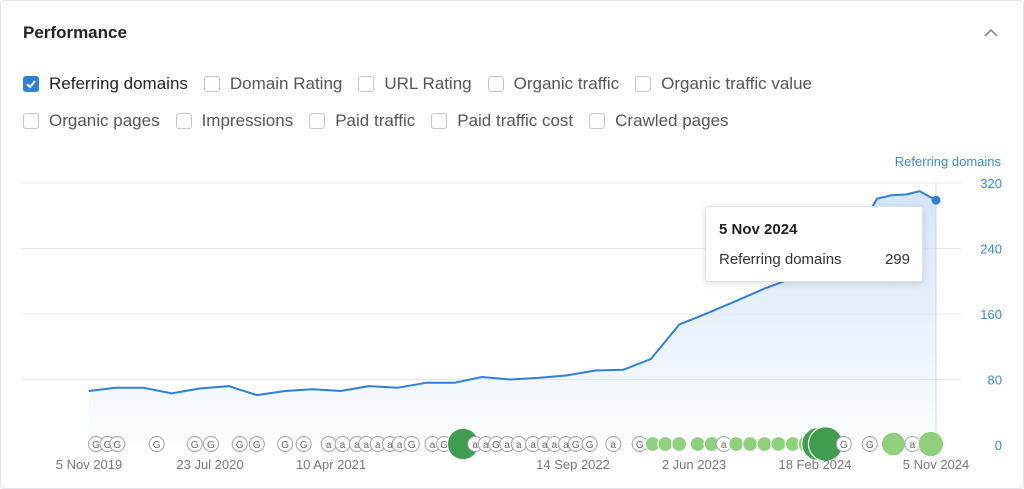 The image size is (1024, 489). I want to click on x-tick-label: 18 Feb 2024, so click(814, 464).